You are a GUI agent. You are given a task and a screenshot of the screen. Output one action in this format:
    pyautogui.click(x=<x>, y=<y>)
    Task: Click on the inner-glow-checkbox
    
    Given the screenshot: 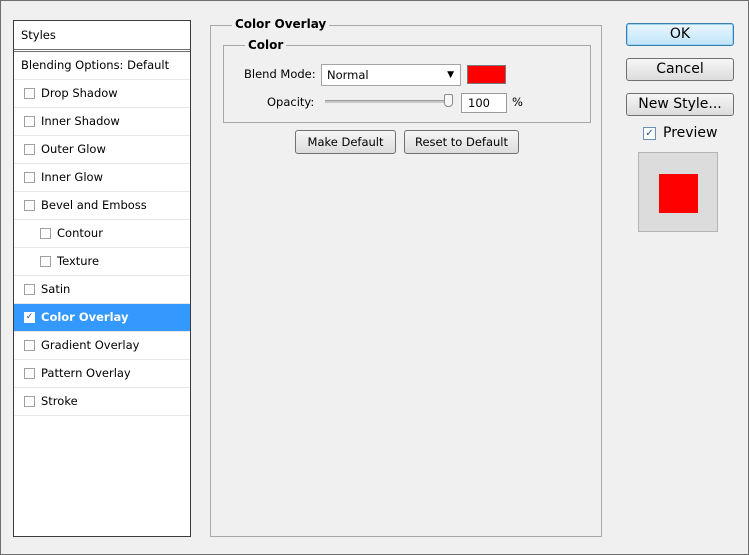 What is the action you would take?
    pyautogui.click(x=29, y=177)
    